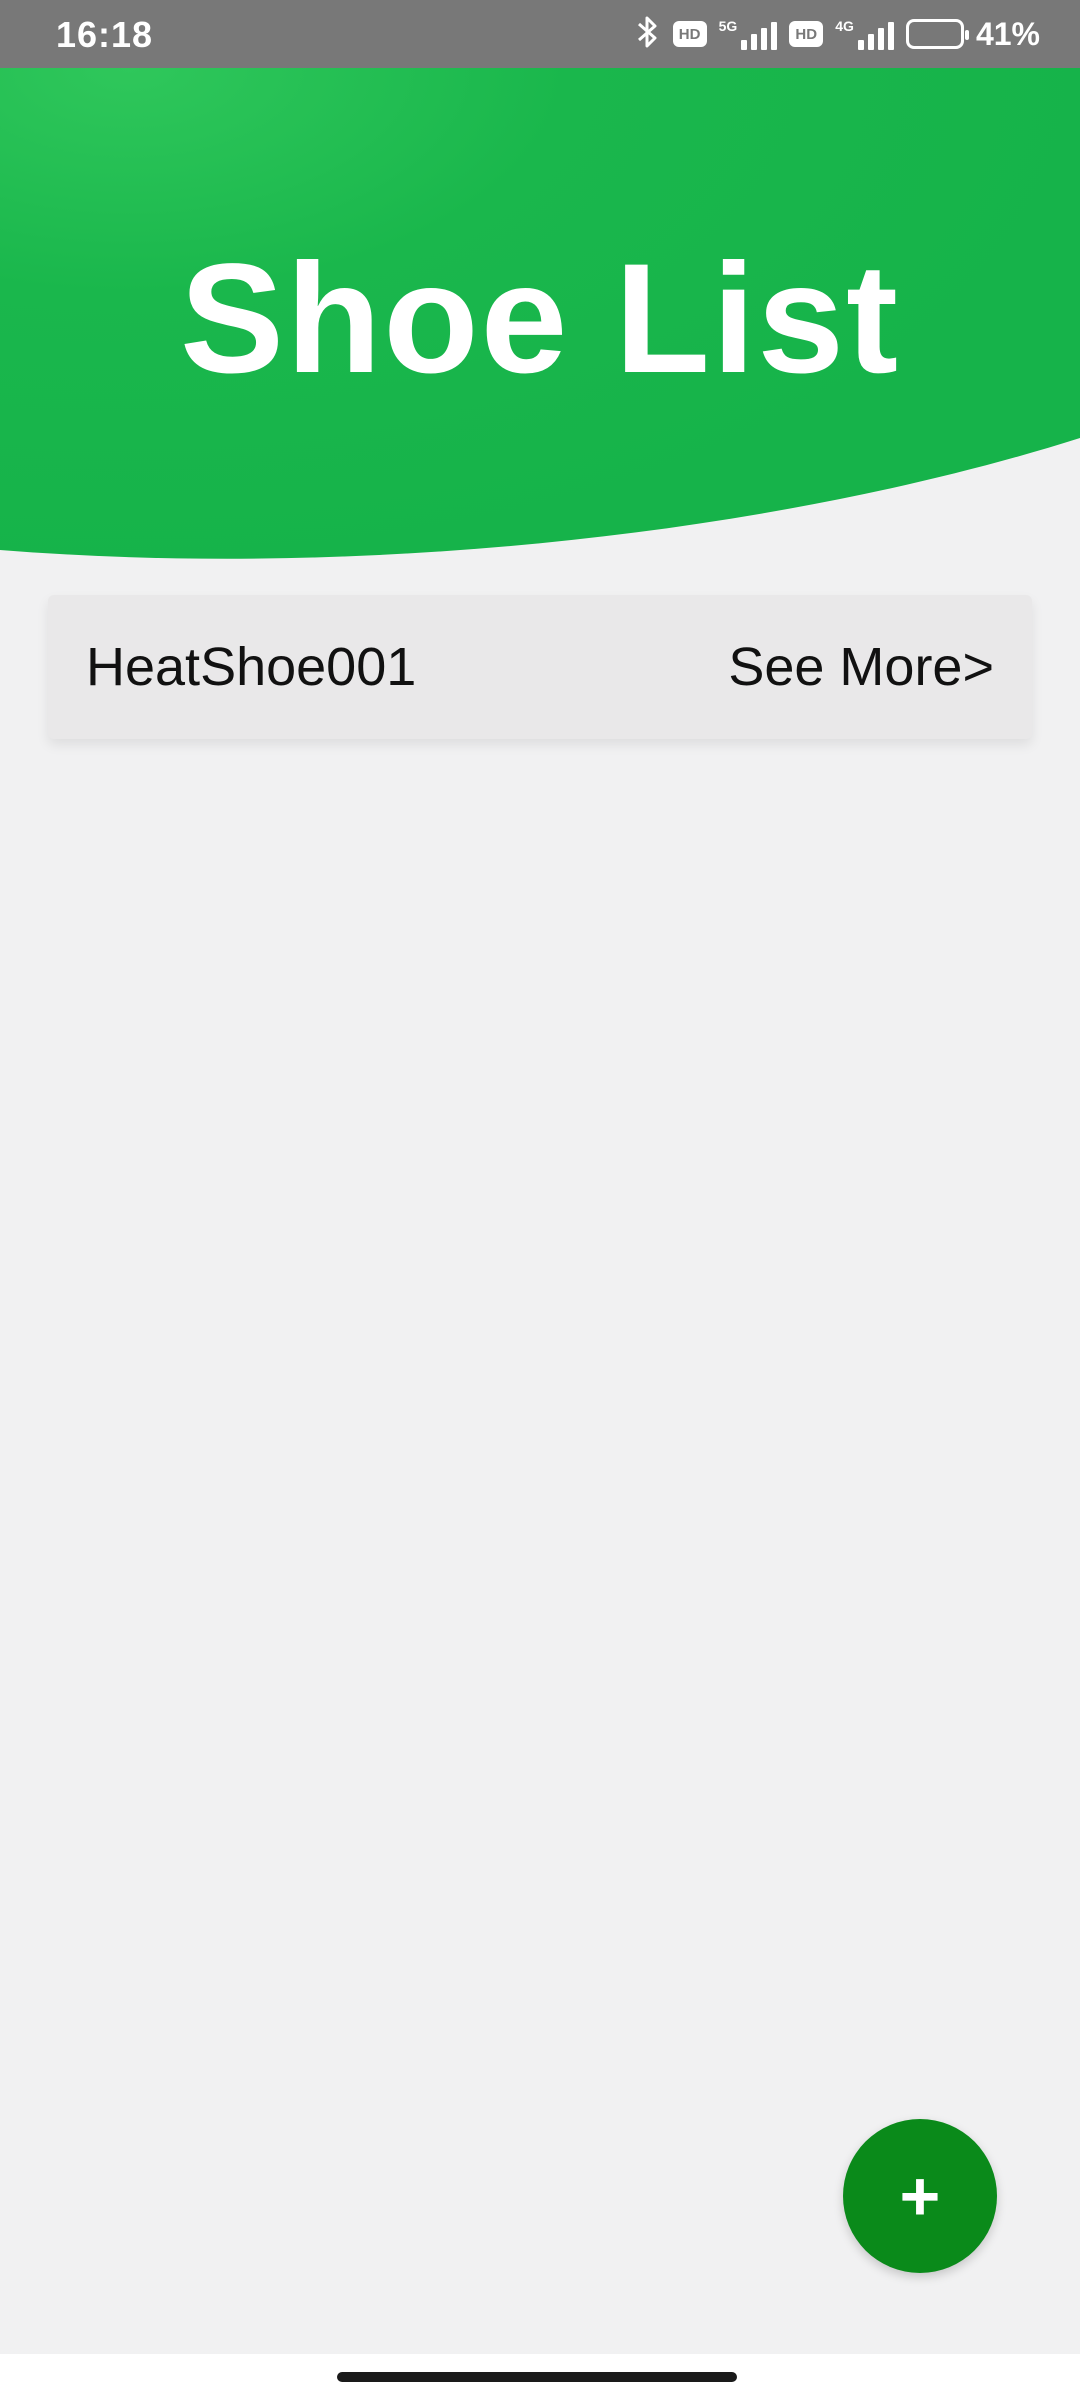  I want to click on battery-icon, so click(937, 34).